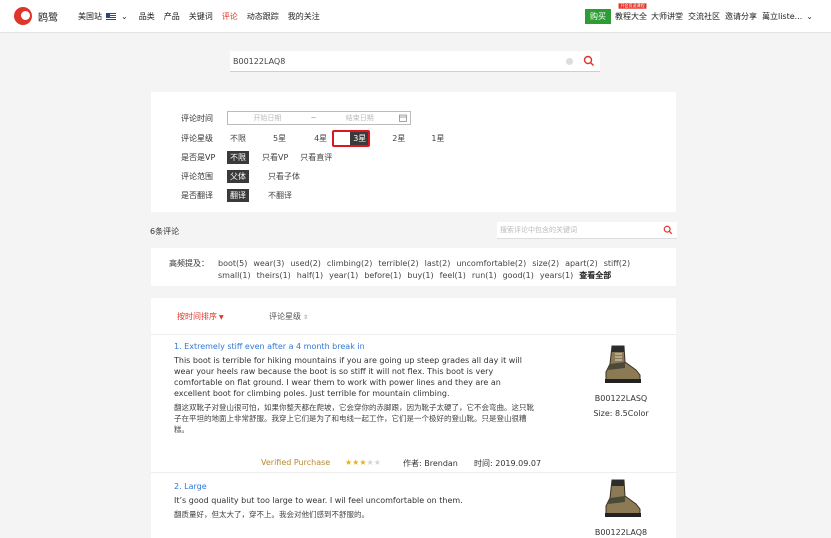  I want to click on tutorial-badge: 开会员送课程, so click(632, 5).